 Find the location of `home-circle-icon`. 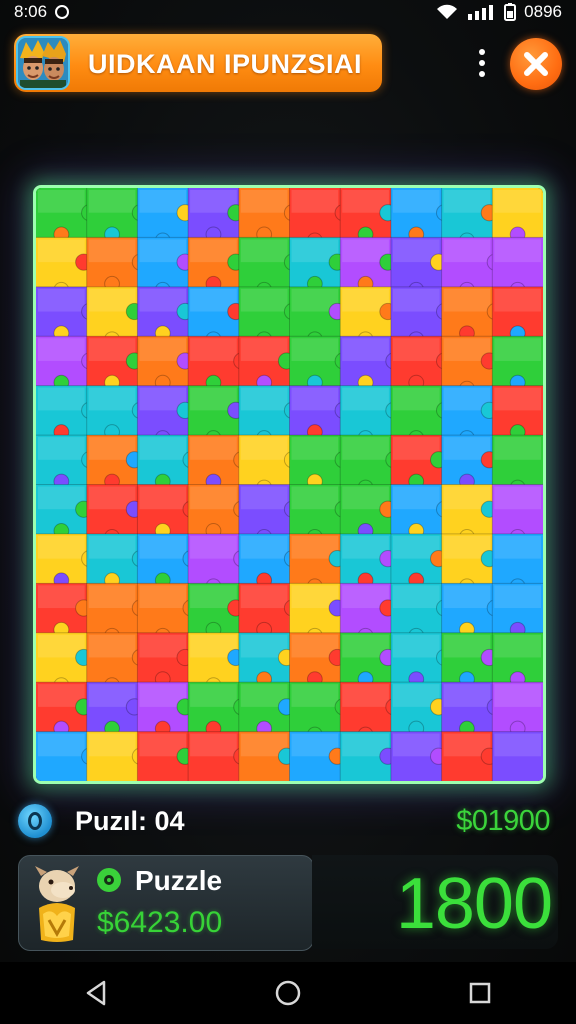

home-circle-icon is located at coordinates (288, 993).